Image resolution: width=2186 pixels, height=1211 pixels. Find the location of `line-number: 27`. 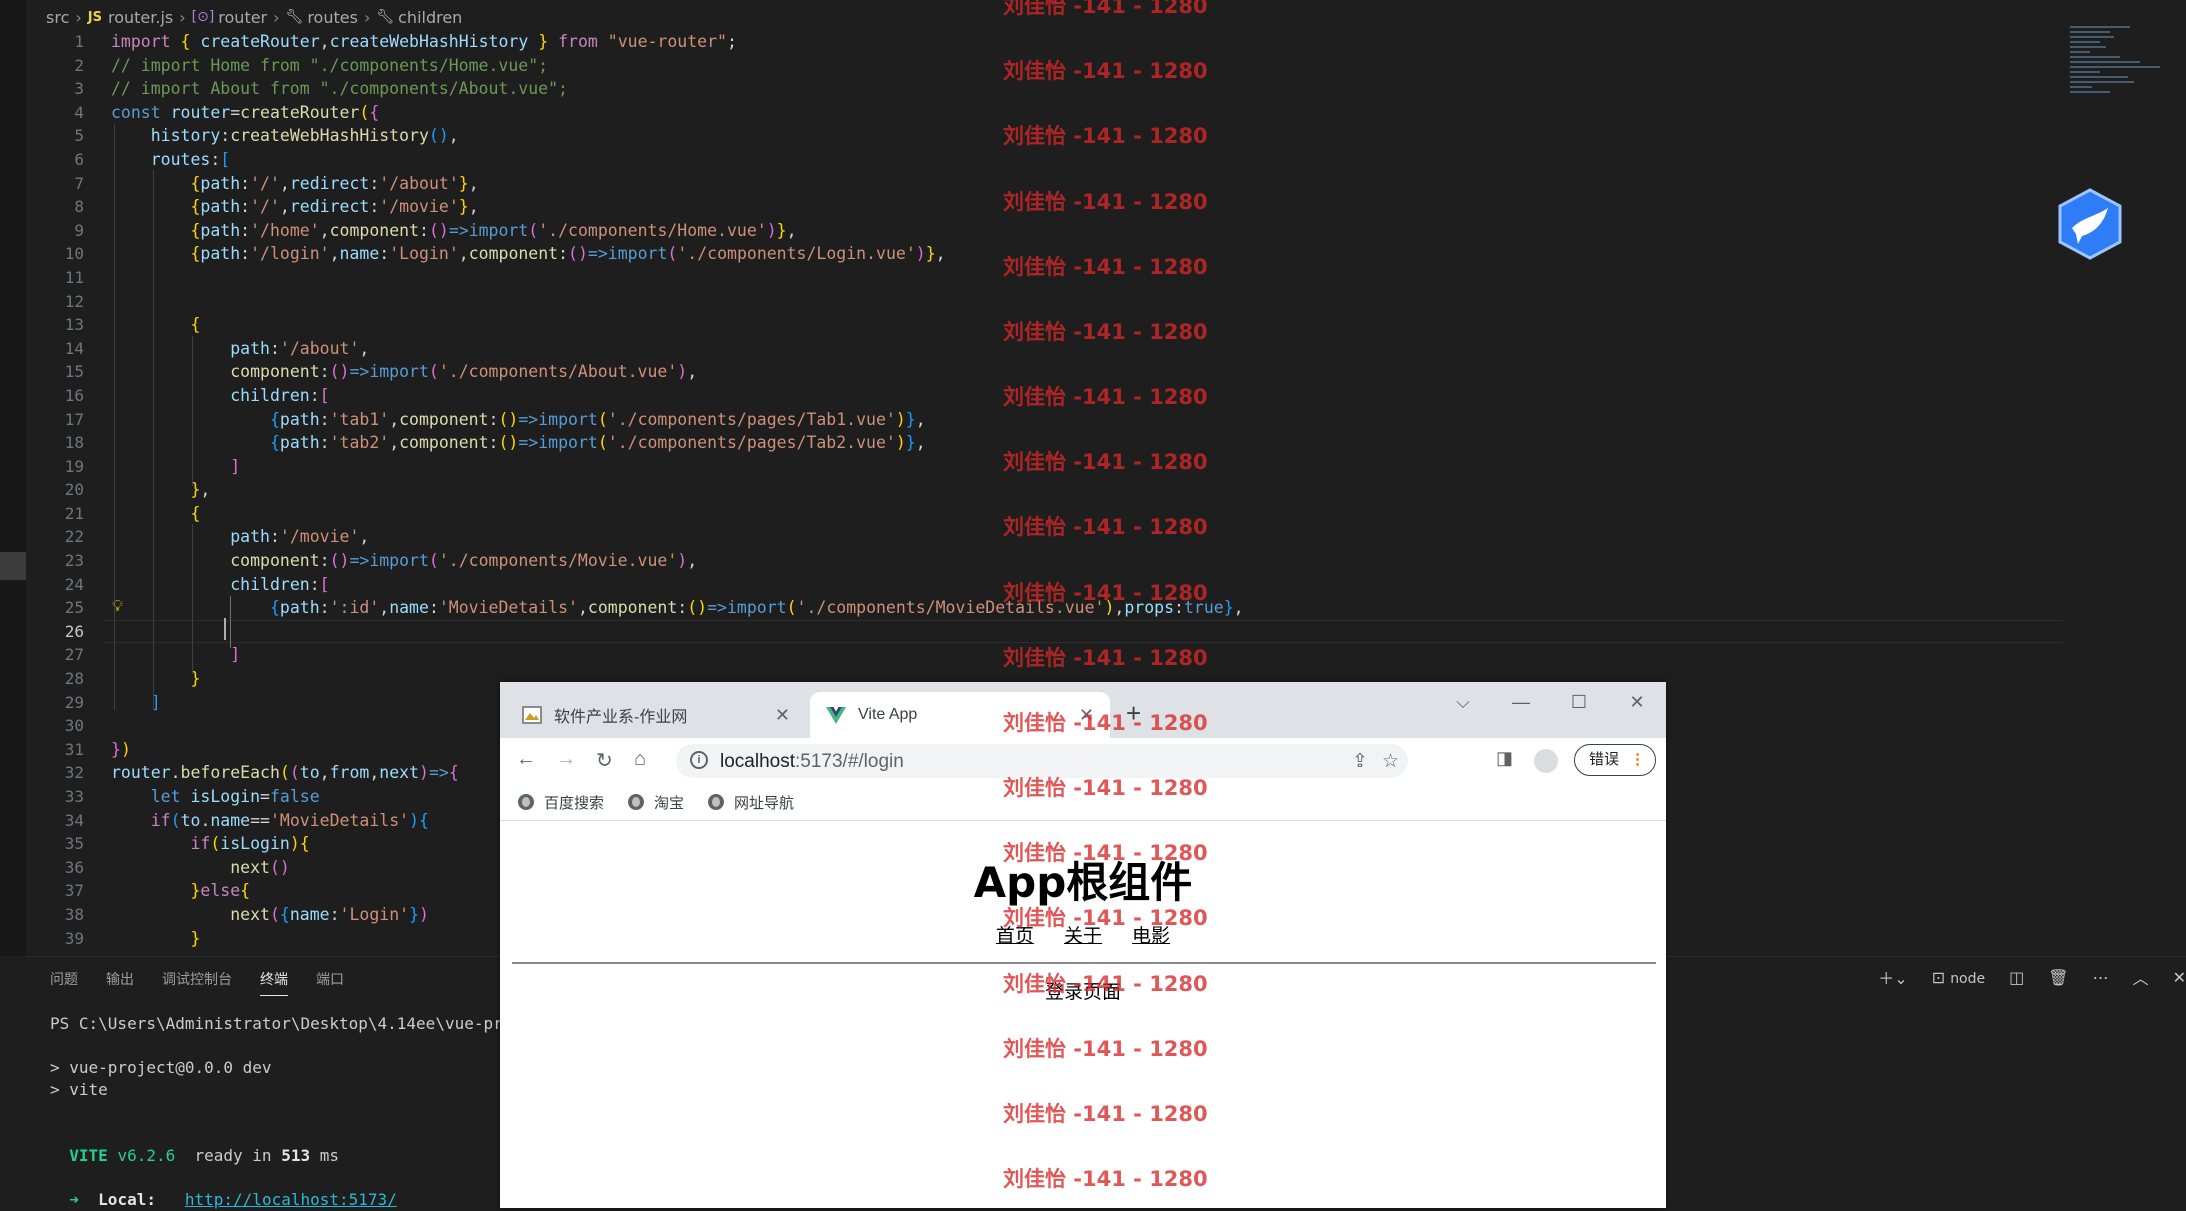

line-number: 27 is located at coordinates (74, 655).